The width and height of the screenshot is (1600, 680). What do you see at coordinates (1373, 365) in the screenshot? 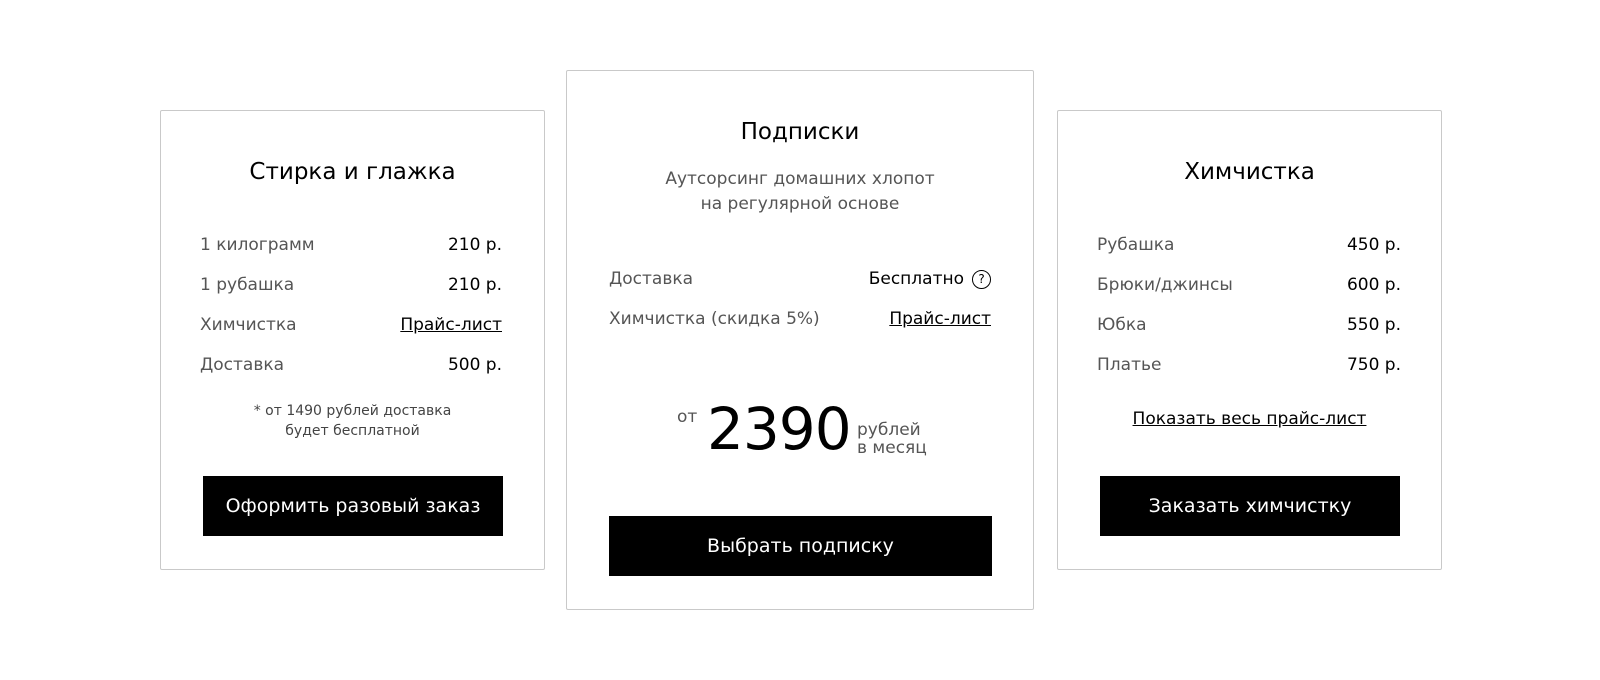
I see `price-row-value: 750 р.` at bounding box center [1373, 365].